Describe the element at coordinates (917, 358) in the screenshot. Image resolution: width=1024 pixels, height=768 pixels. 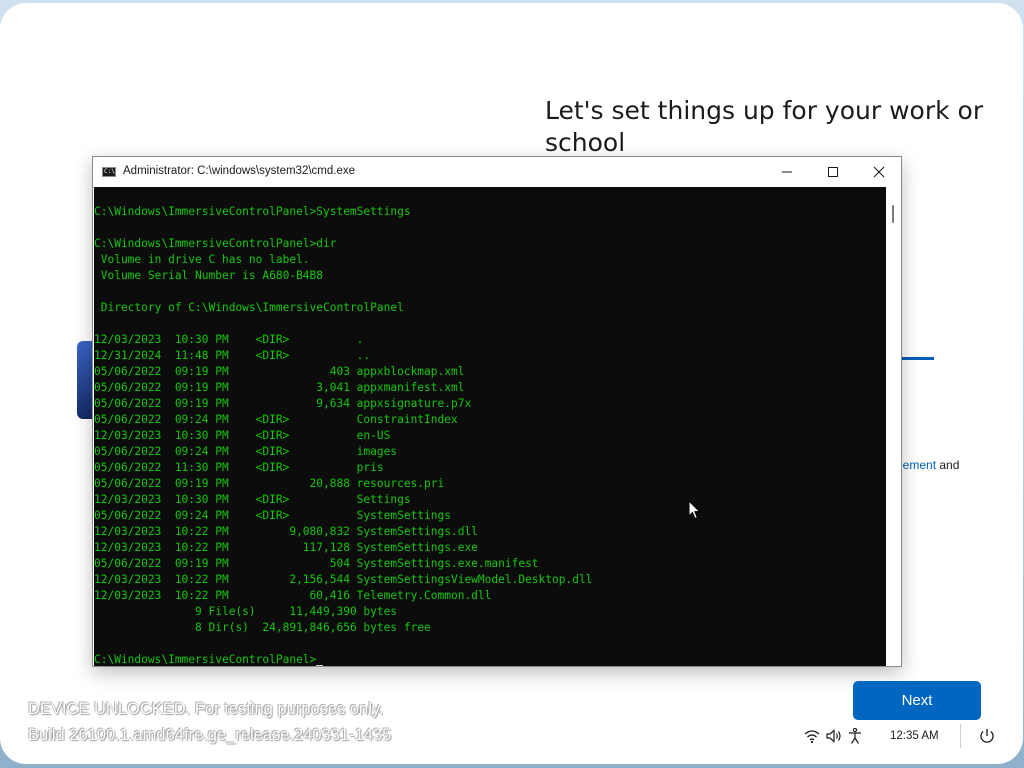
I see `selection-underline` at that location.